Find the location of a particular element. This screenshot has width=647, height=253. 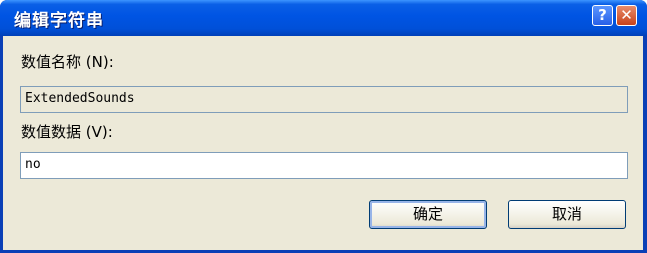

value-data-label: 数值数据 (V): is located at coordinates (67, 132).